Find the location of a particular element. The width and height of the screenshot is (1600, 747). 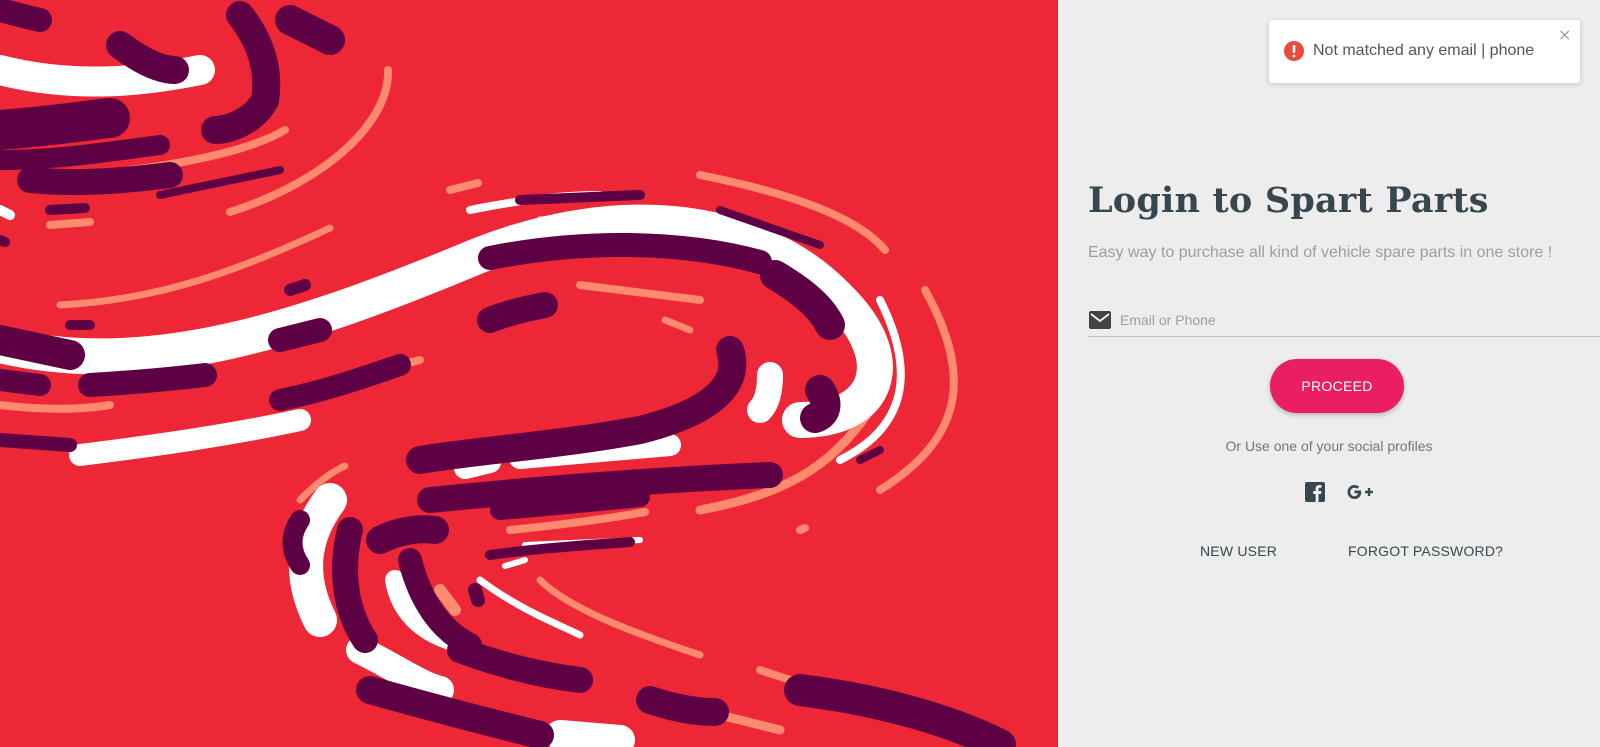

proceed-button: PROCEED is located at coordinates (1337, 386).